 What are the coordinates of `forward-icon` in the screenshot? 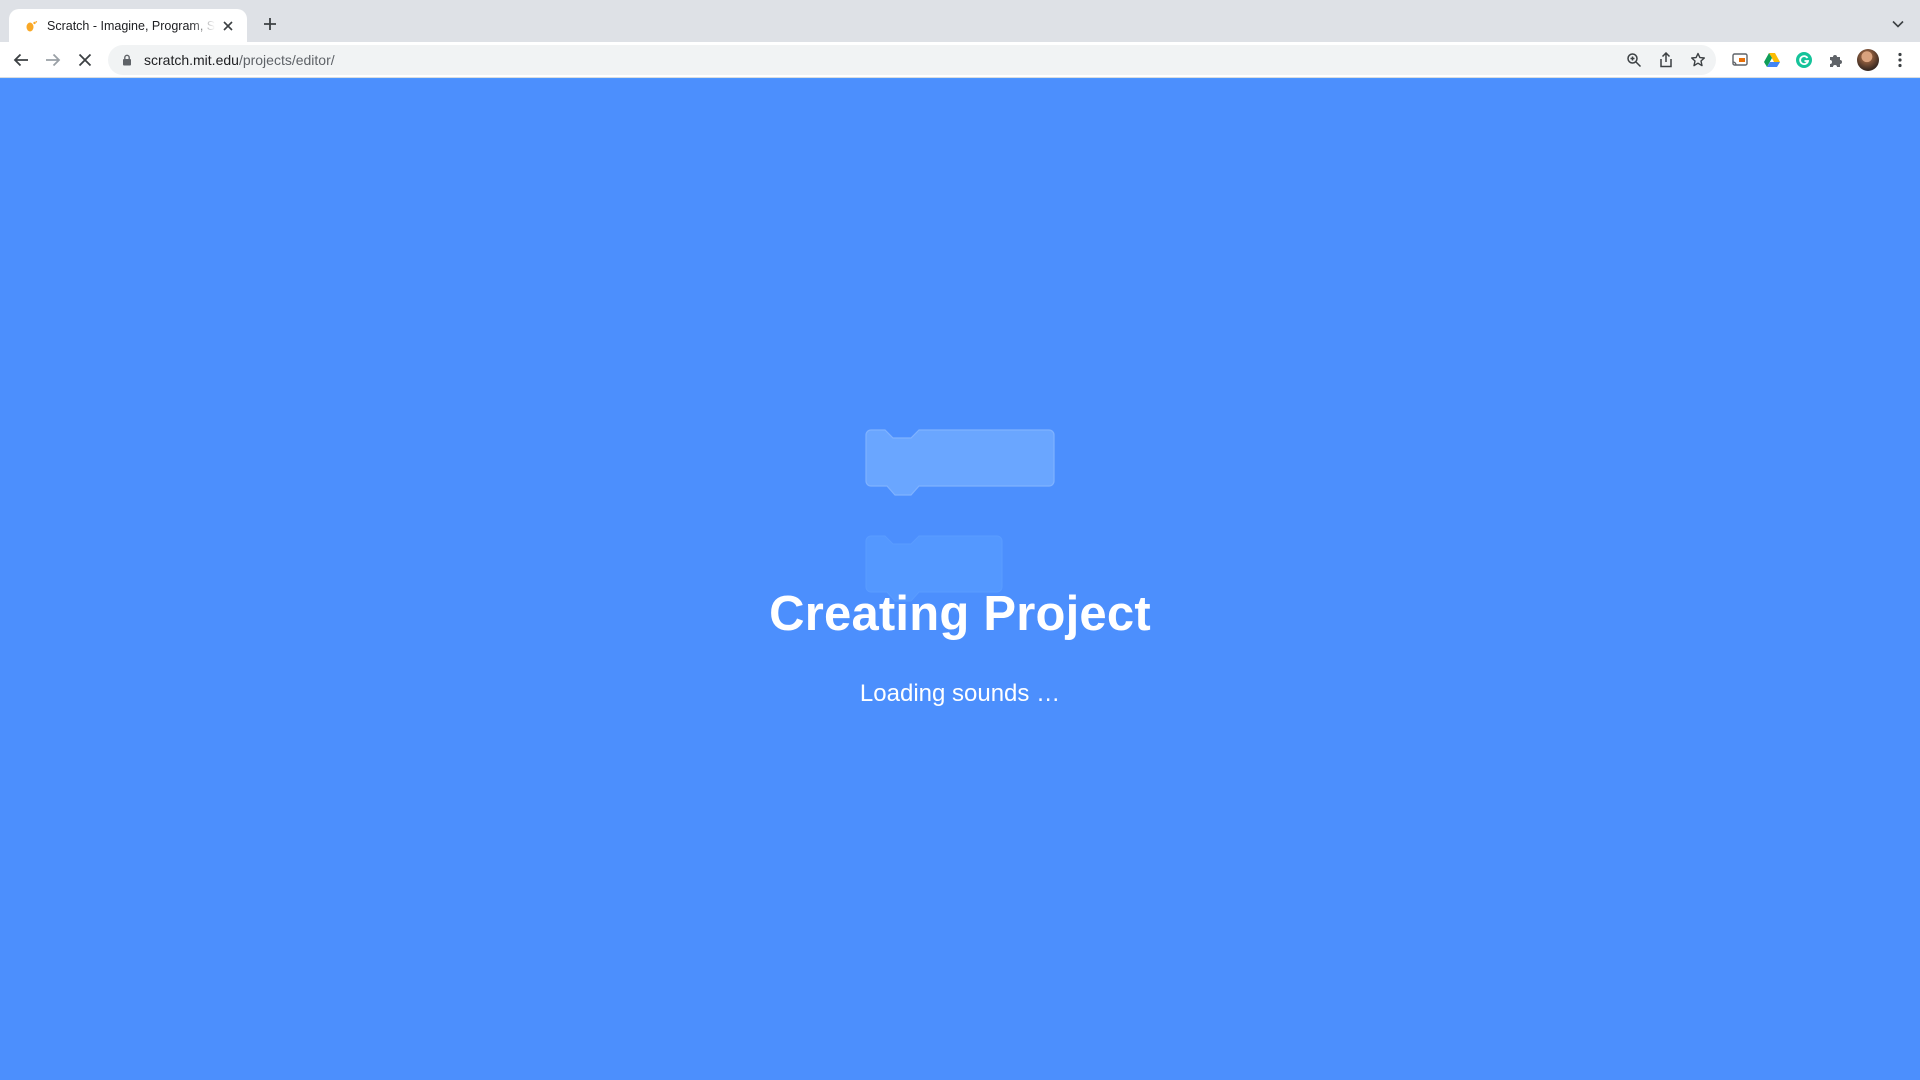 It's located at (53, 60).